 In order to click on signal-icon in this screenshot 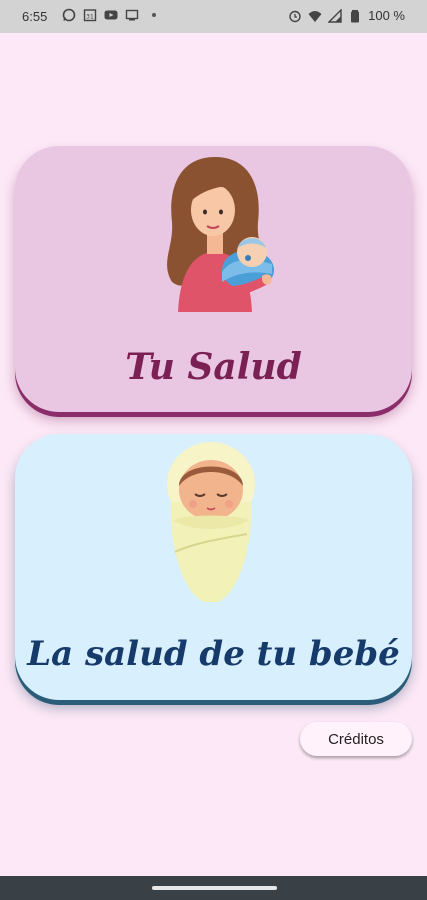, I will do `click(335, 15)`.